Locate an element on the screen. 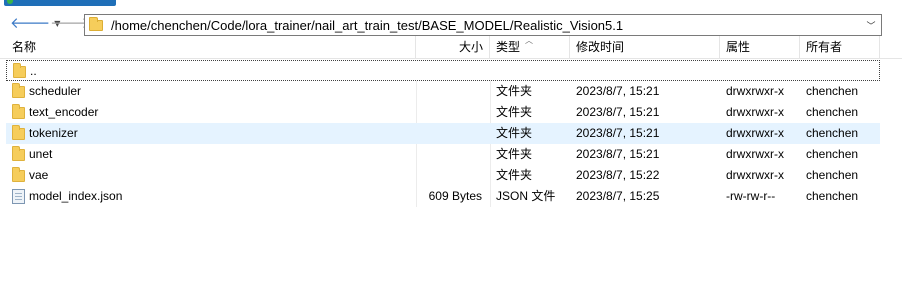 The width and height of the screenshot is (902, 292). file-name: text_encoder is located at coordinates (64, 112).